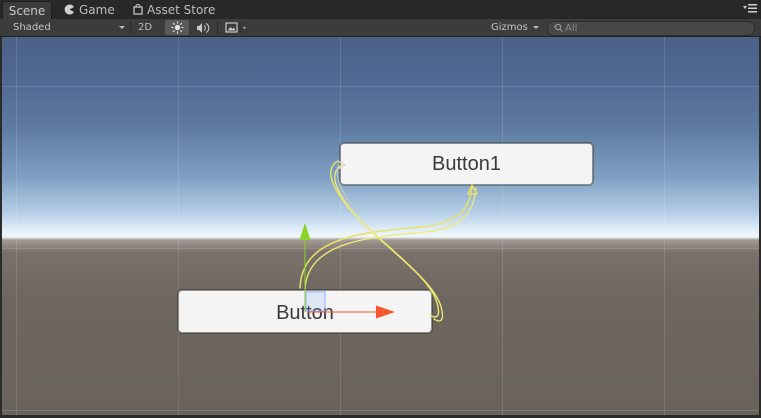 The image size is (761, 418). Describe the element at coordinates (181, 10) in the screenshot. I see `tab-asset-store-label: Asset Store` at that location.